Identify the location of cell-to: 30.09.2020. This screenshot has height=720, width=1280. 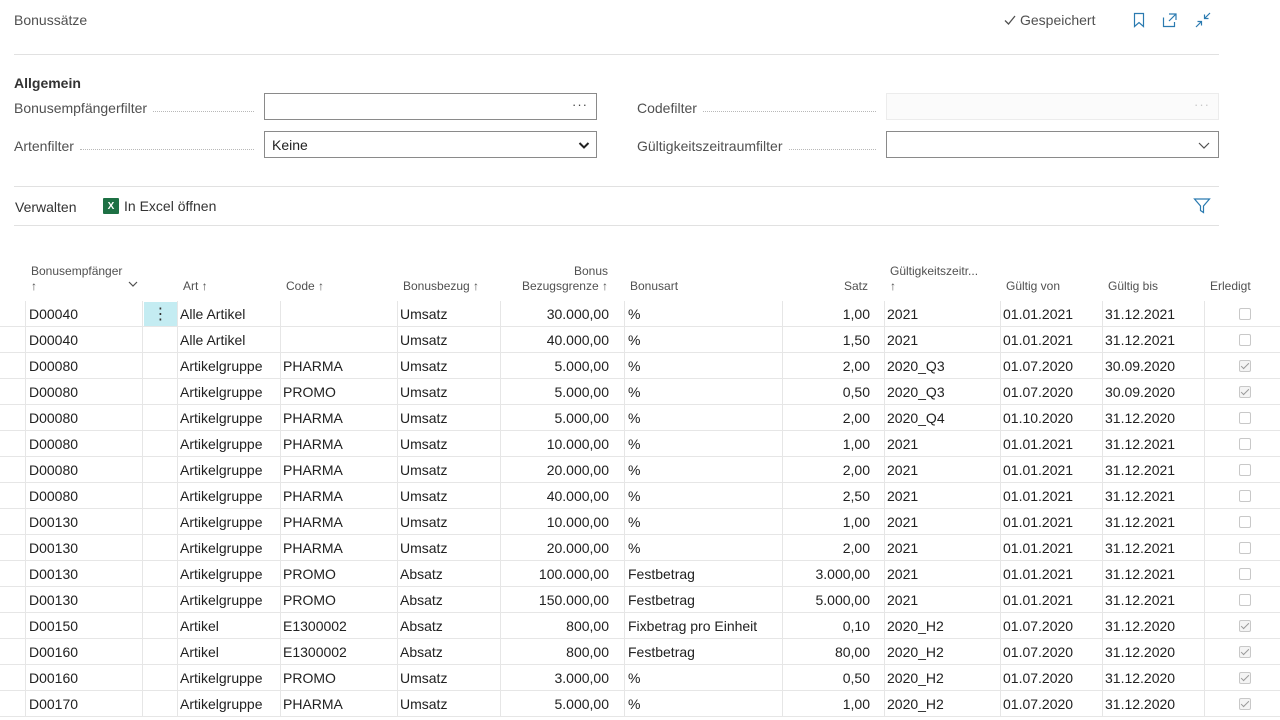
(1153, 366).